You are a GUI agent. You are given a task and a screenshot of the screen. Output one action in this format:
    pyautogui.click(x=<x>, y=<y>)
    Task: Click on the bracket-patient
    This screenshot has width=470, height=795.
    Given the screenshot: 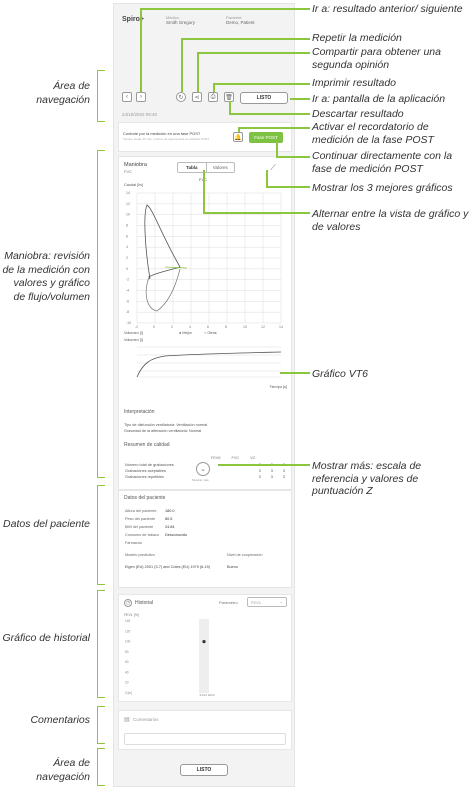 What is the action you would take?
    pyautogui.click(x=100, y=535)
    